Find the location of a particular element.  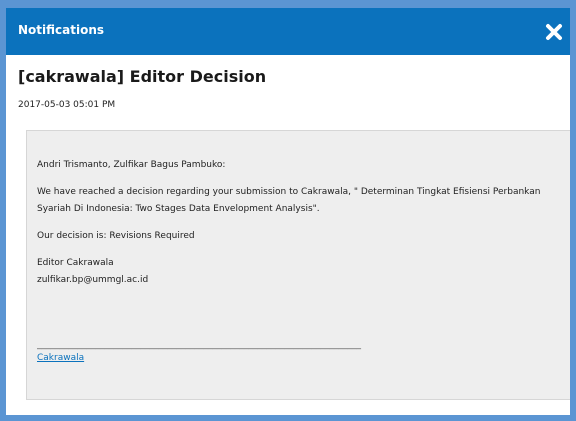

cakrawala-link: Cakrawala is located at coordinates (60, 358).